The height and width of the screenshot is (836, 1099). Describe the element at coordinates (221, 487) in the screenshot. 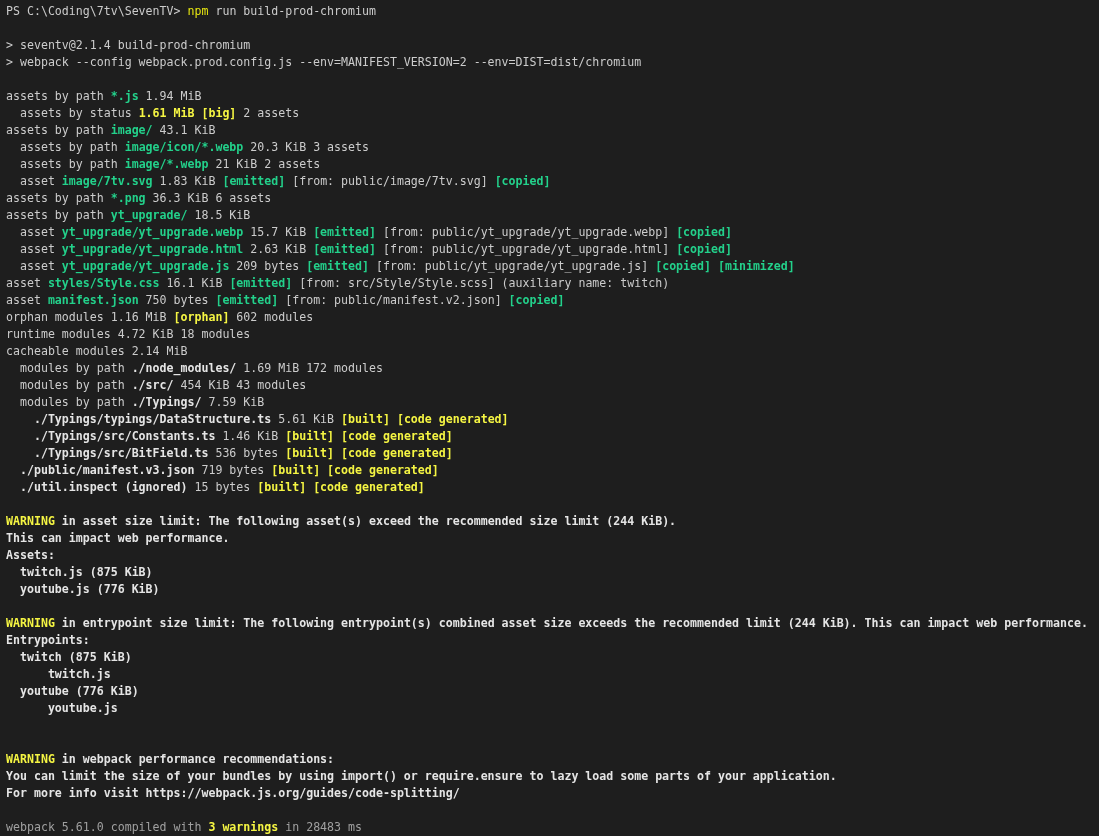

I see `terminal-line: ./util.inspect (ignored) 15 bytes [built] [code generated]` at that location.